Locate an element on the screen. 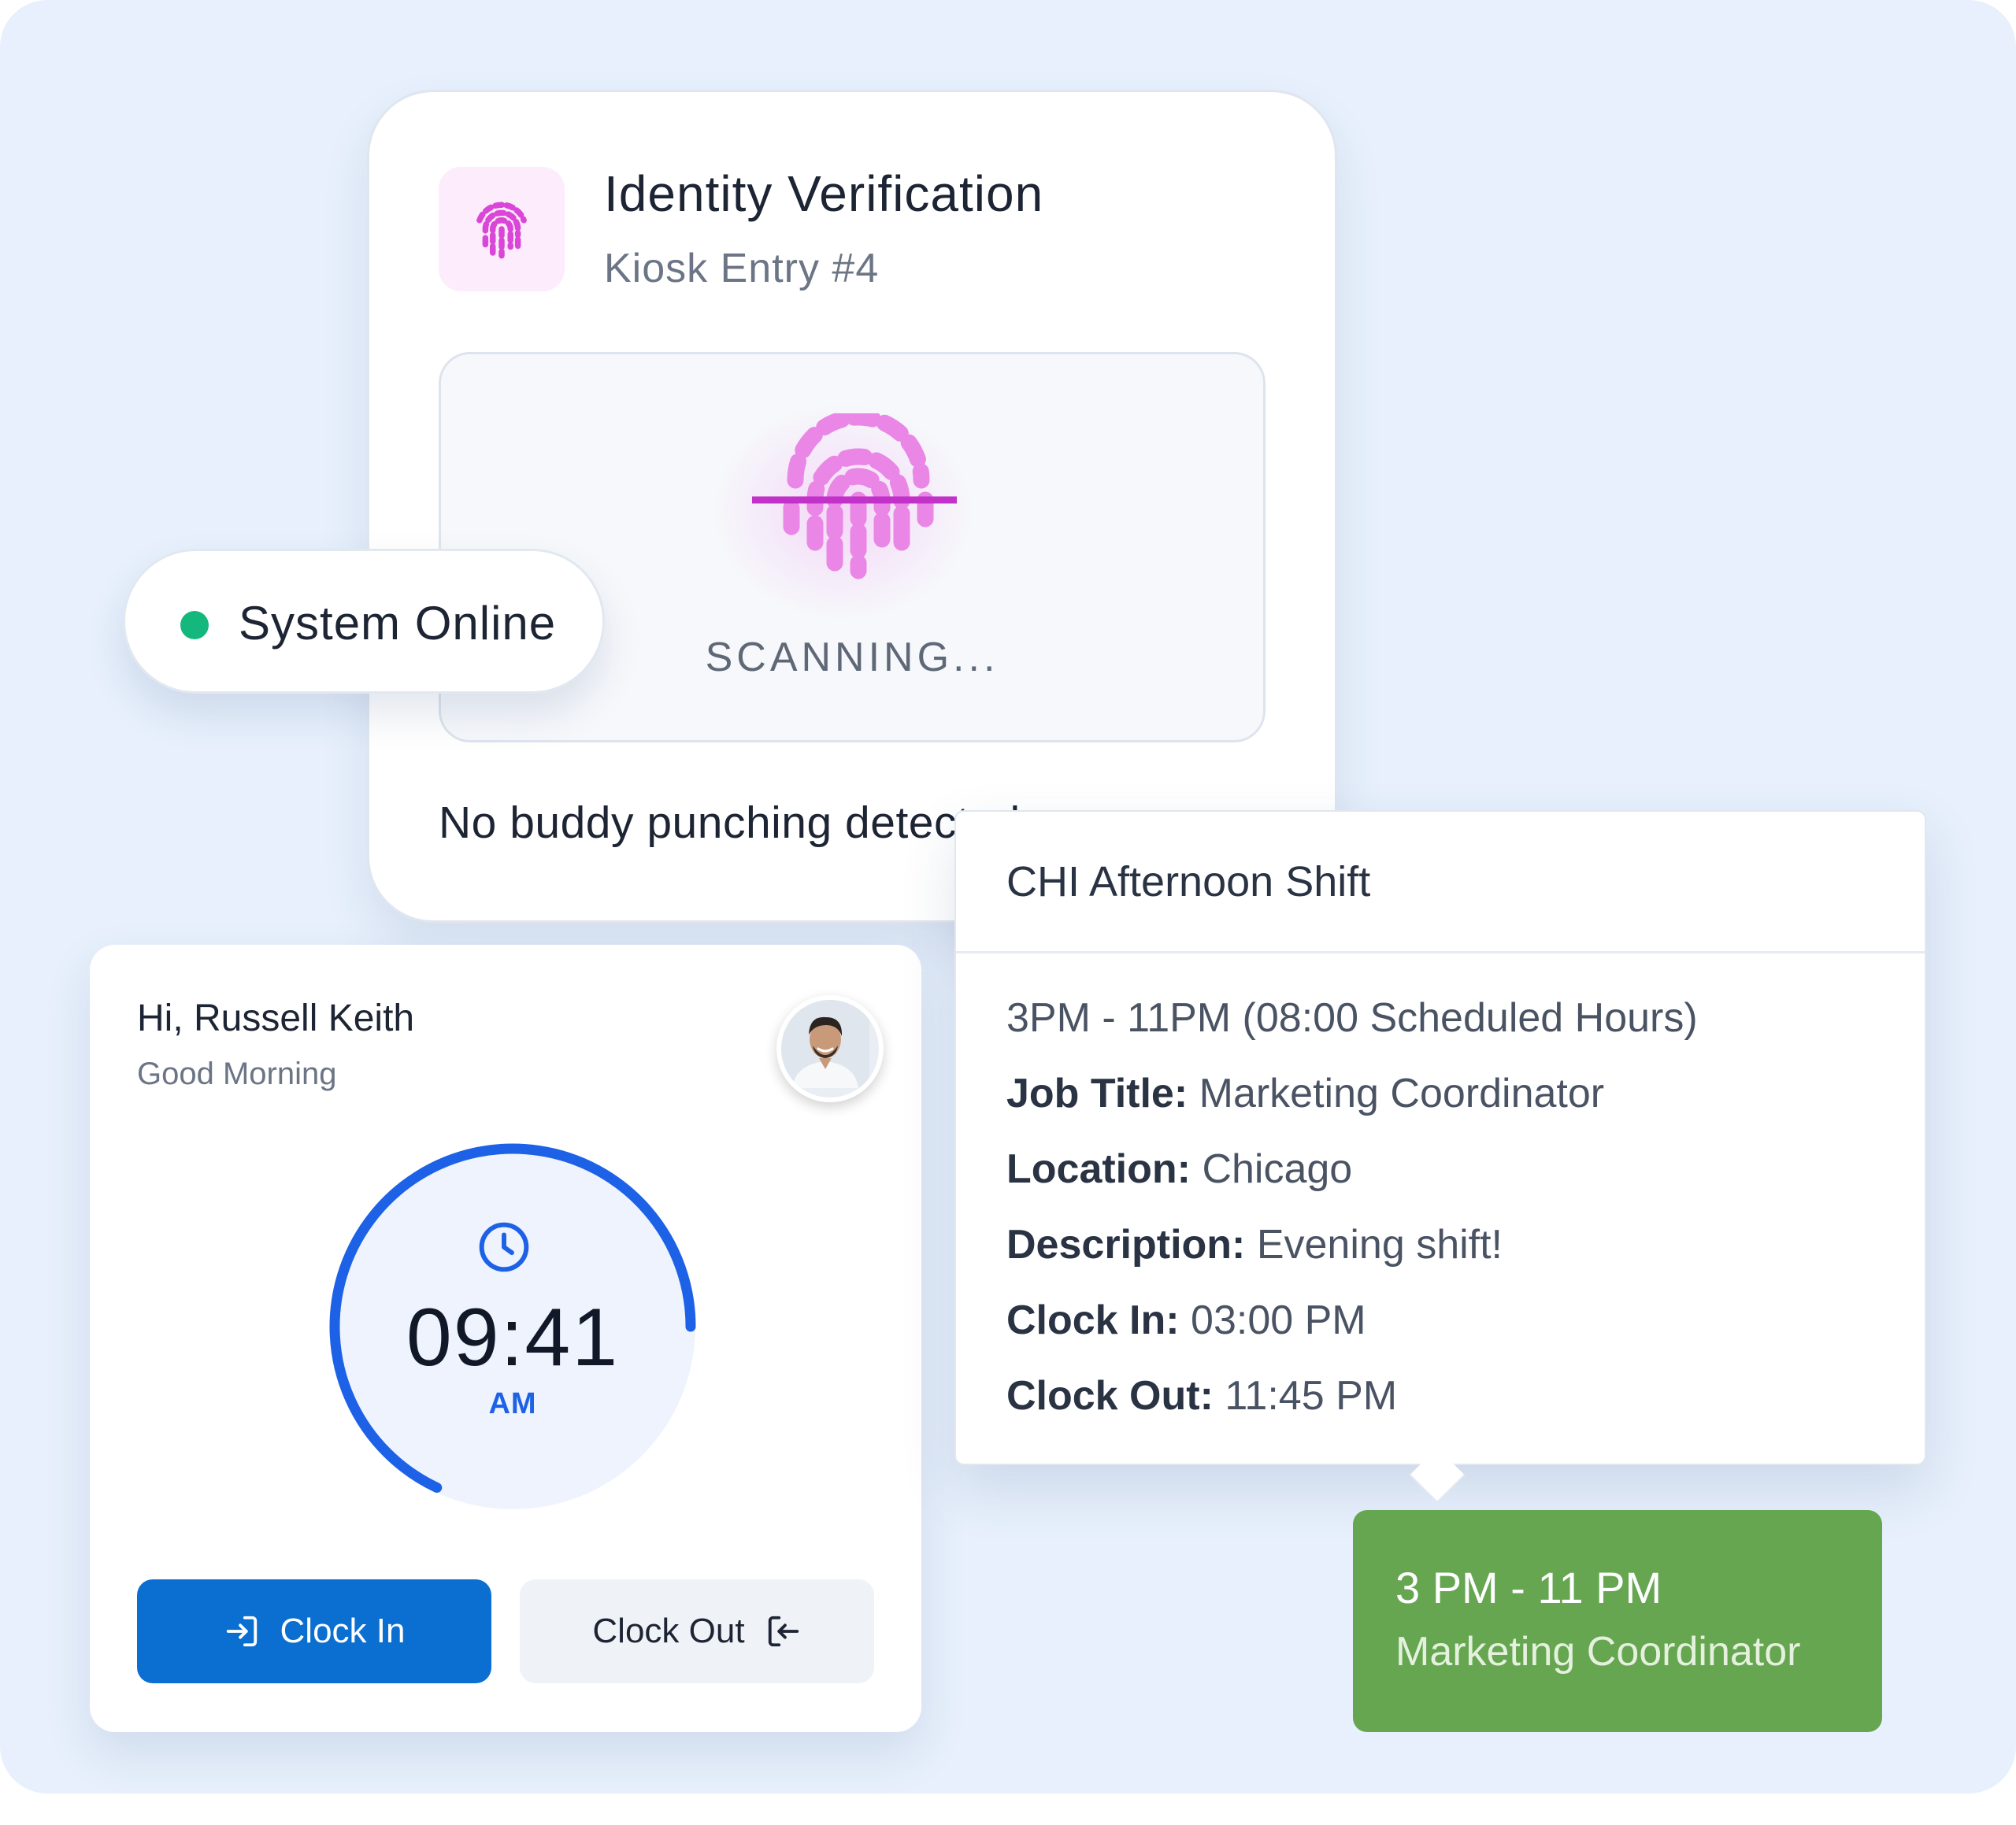 This screenshot has width=2016, height=1825. fingerprint-badge is located at coordinates (502, 229).